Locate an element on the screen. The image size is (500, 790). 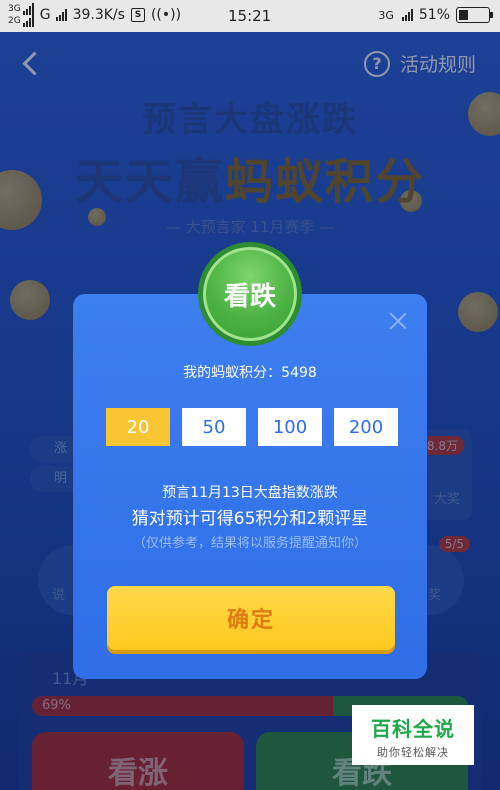
battery-icon is located at coordinates (474, 15).